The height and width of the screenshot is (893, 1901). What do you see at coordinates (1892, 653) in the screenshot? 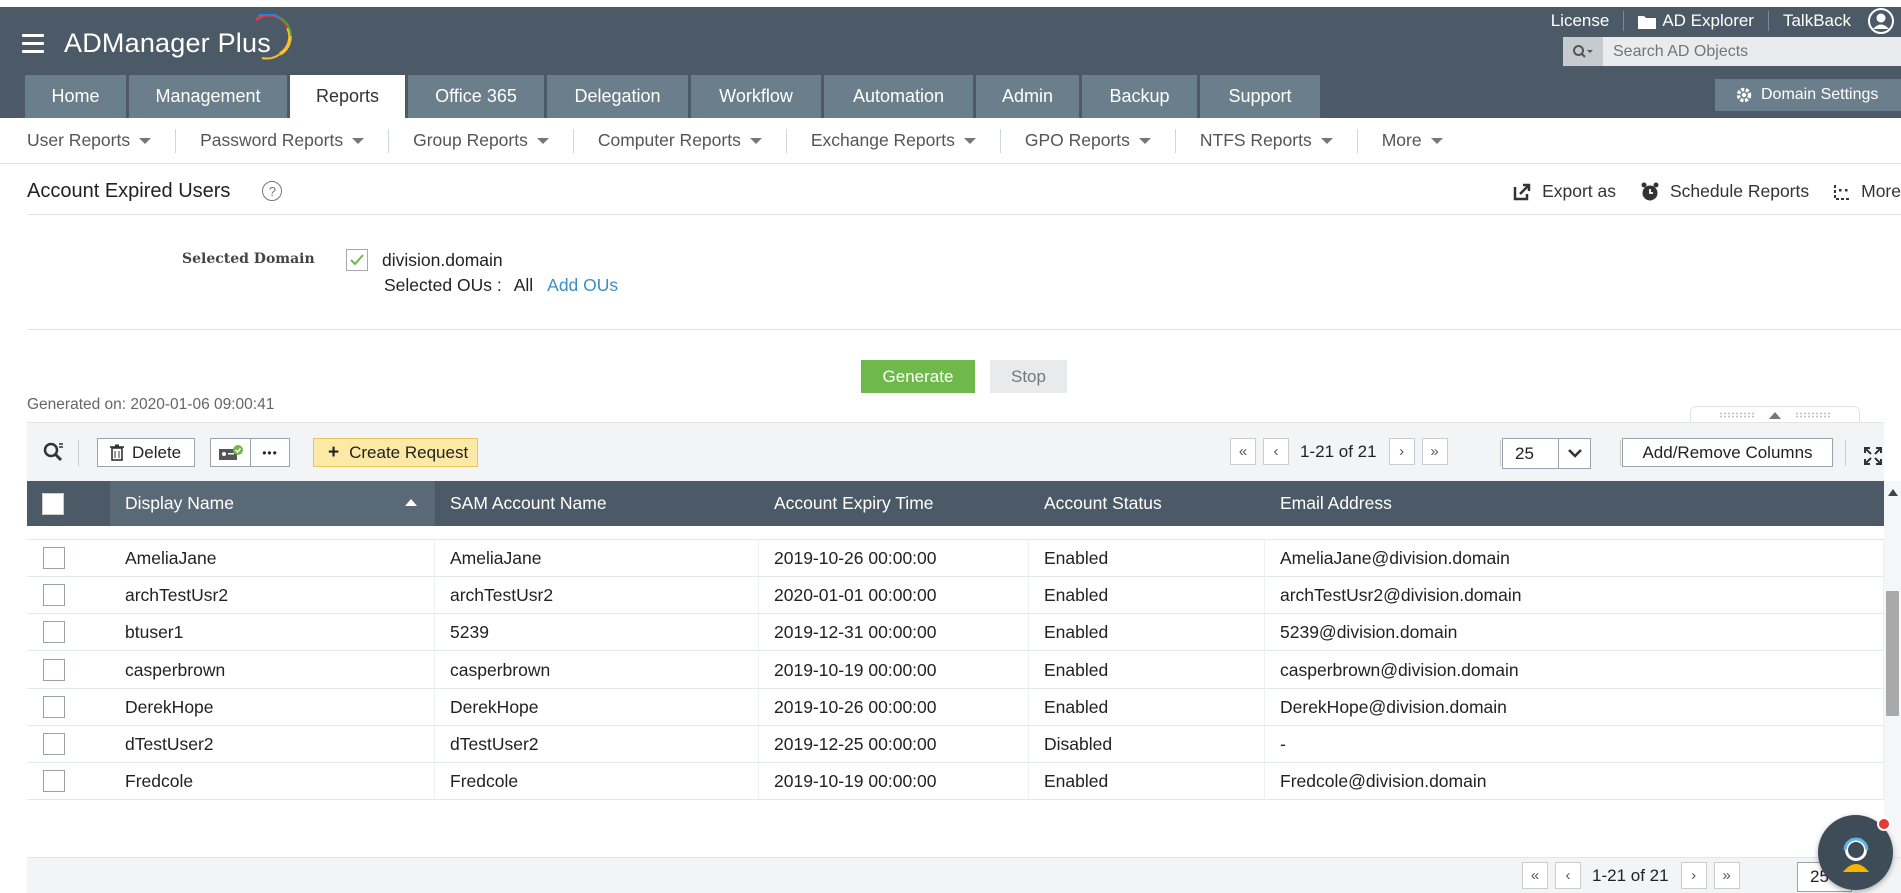
I see `scroll-thumb` at bounding box center [1892, 653].